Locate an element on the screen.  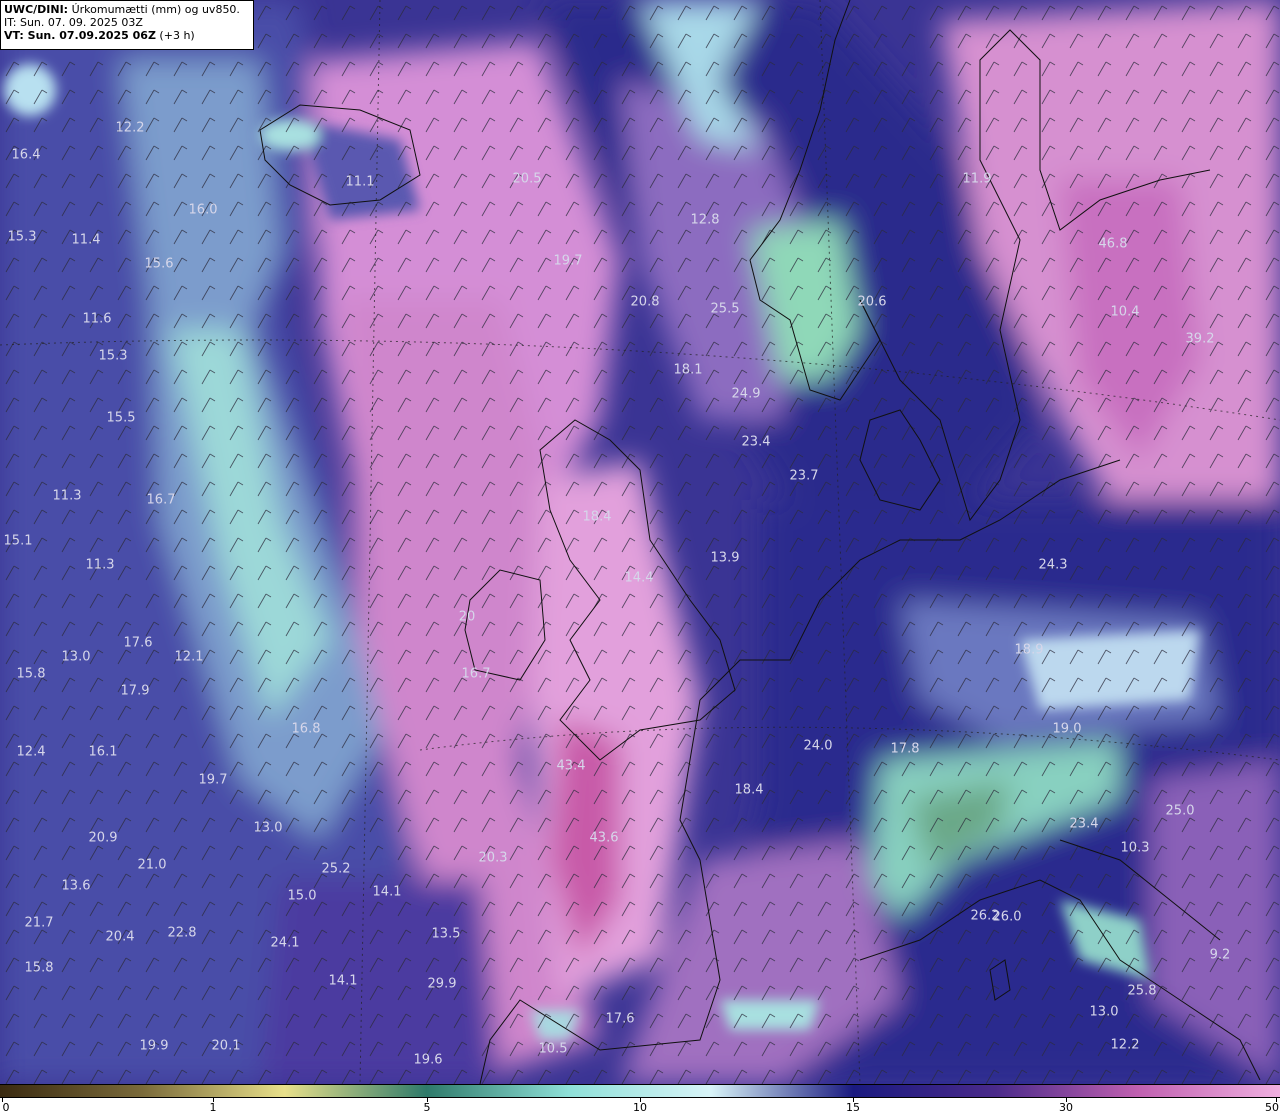
colorbar-tick-label: 5 is located at coordinates (427, 1107).